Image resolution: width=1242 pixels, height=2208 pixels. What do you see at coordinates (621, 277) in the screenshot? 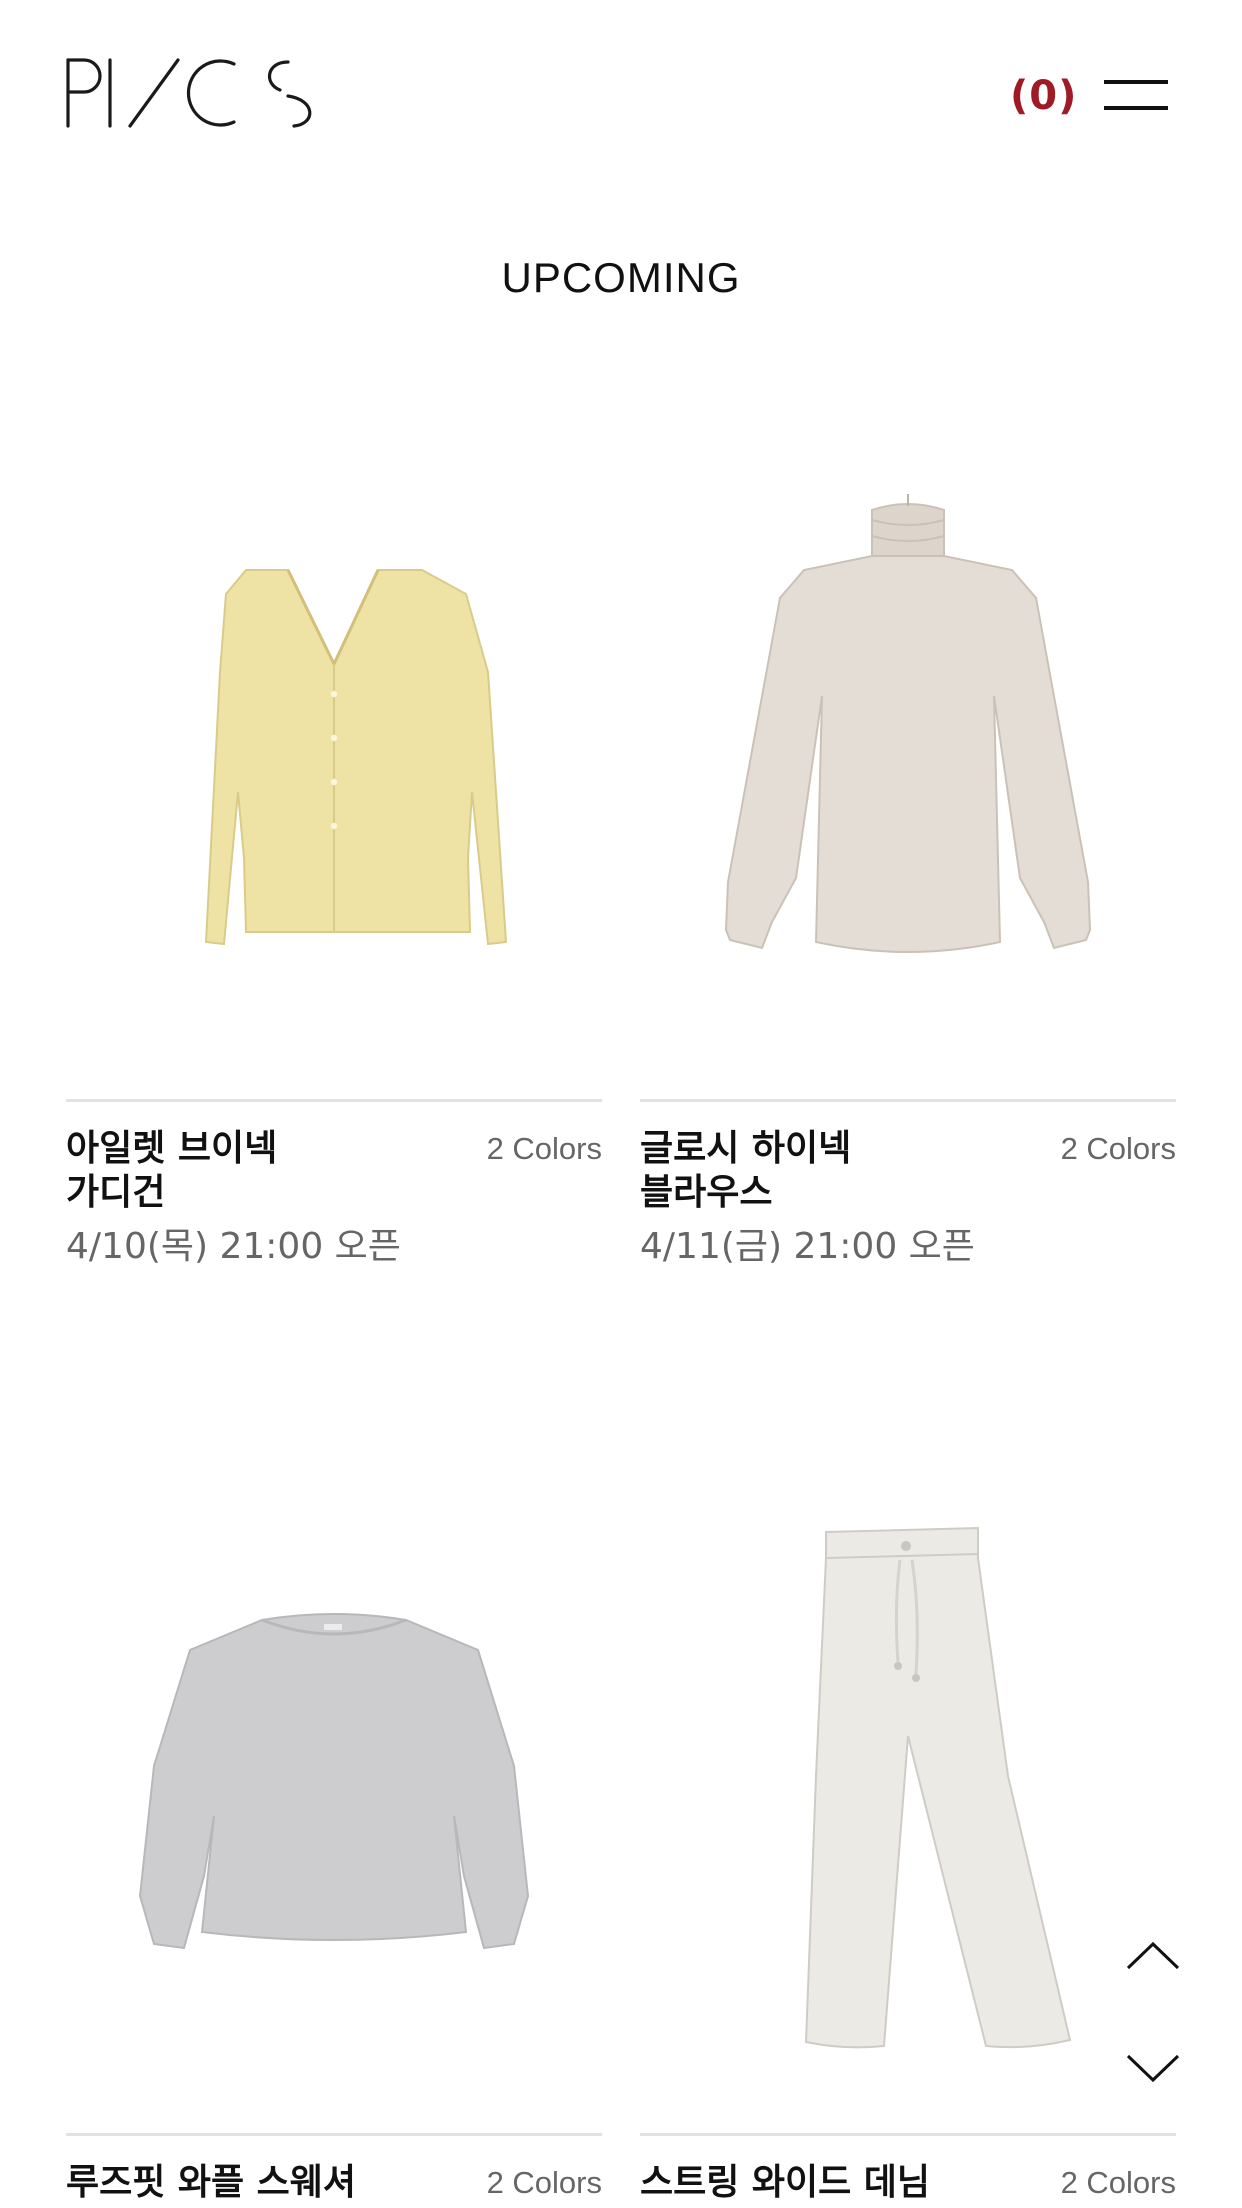
I see `page-title: UPCOMING` at bounding box center [621, 277].